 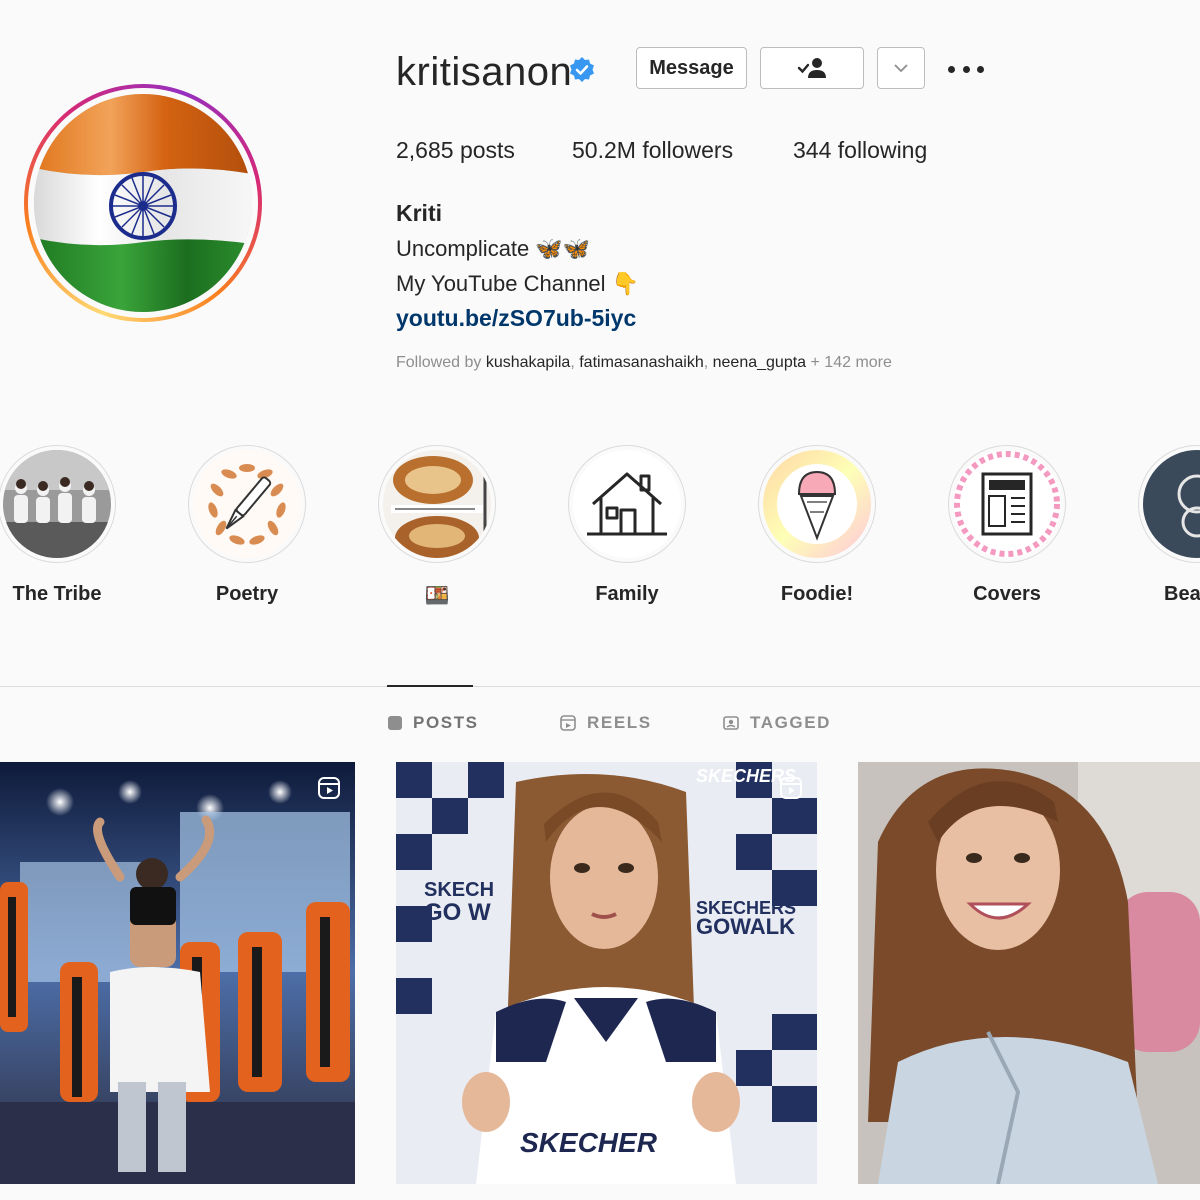 What do you see at coordinates (518, 283) in the screenshot?
I see `bio-line-2: My YouTube Channel 👇` at bounding box center [518, 283].